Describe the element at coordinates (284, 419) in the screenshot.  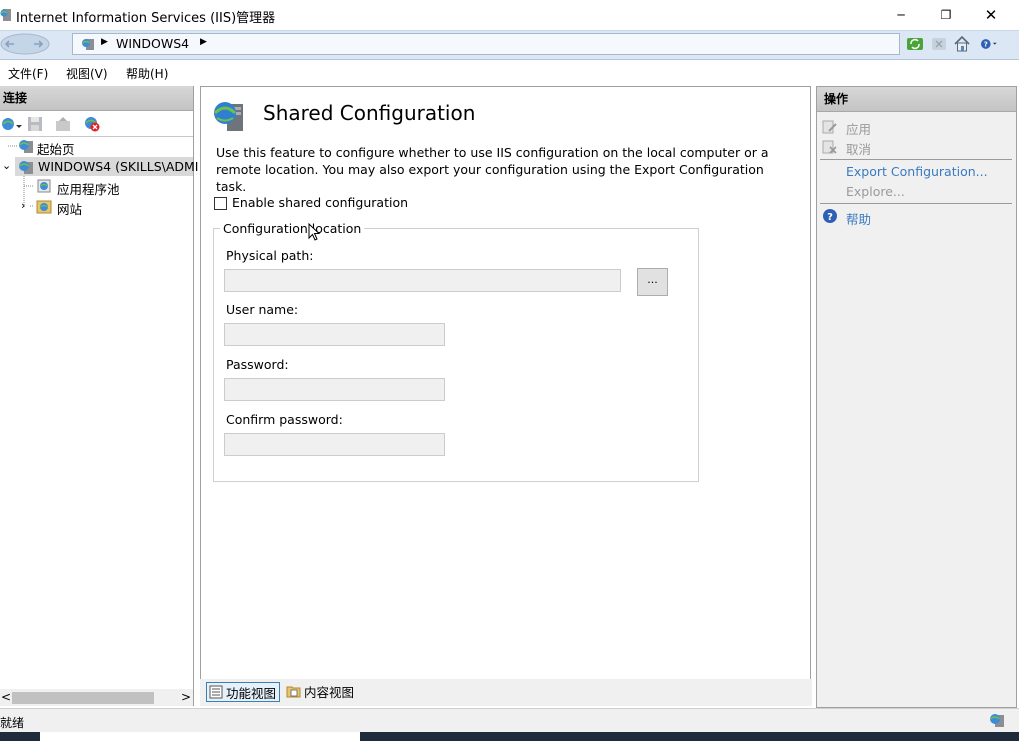
I see `confirm-password-label: Confirm password:` at that location.